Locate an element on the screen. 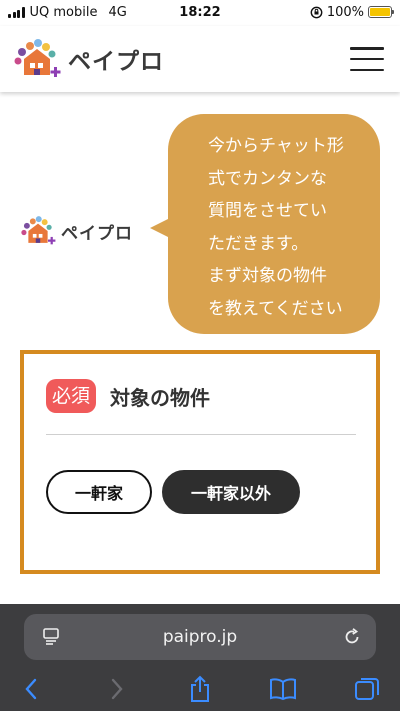 The image size is (400, 711). status-left: UQ mobile 4G is located at coordinates (67, 12).